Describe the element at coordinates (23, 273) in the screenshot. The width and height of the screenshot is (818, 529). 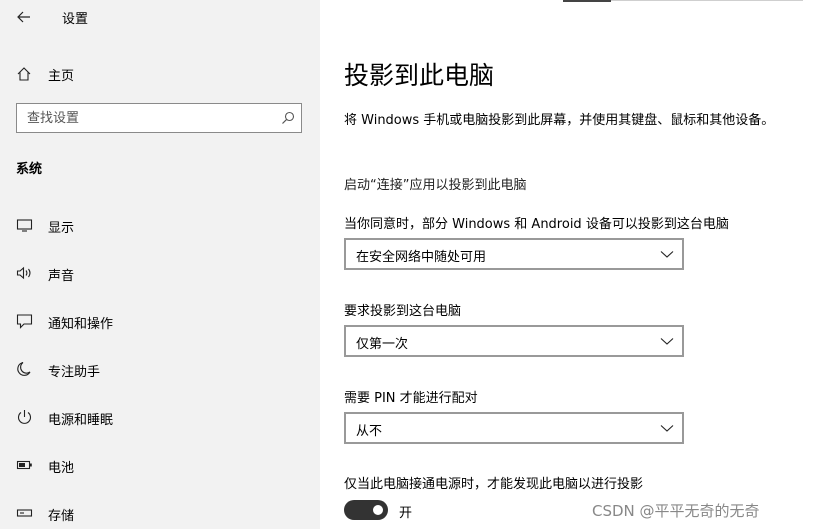
I see `speaker-icon` at that location.